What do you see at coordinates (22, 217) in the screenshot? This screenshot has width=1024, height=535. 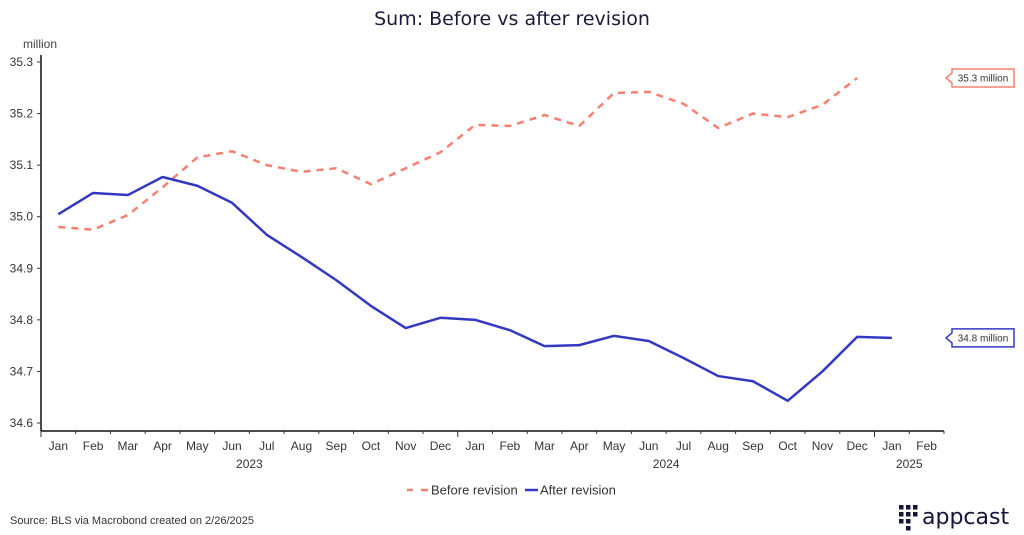 I see `y-tick-label: 35.0` at bounding box center [22, 217].